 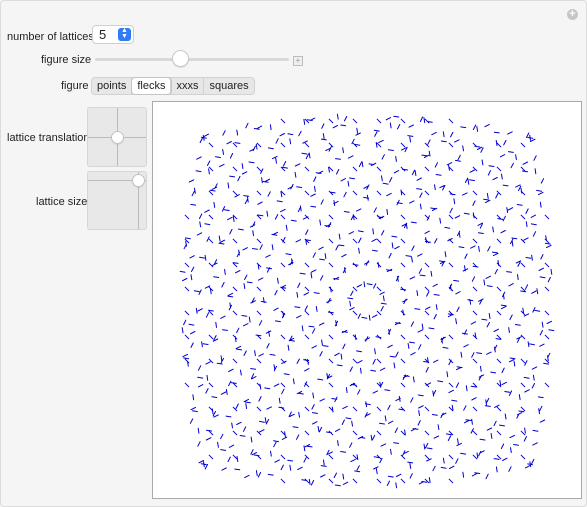 What do you see at coordinates (112, 86) in the screenshot?
I see `figure-option-points: points` at bounding box center [112, 86].